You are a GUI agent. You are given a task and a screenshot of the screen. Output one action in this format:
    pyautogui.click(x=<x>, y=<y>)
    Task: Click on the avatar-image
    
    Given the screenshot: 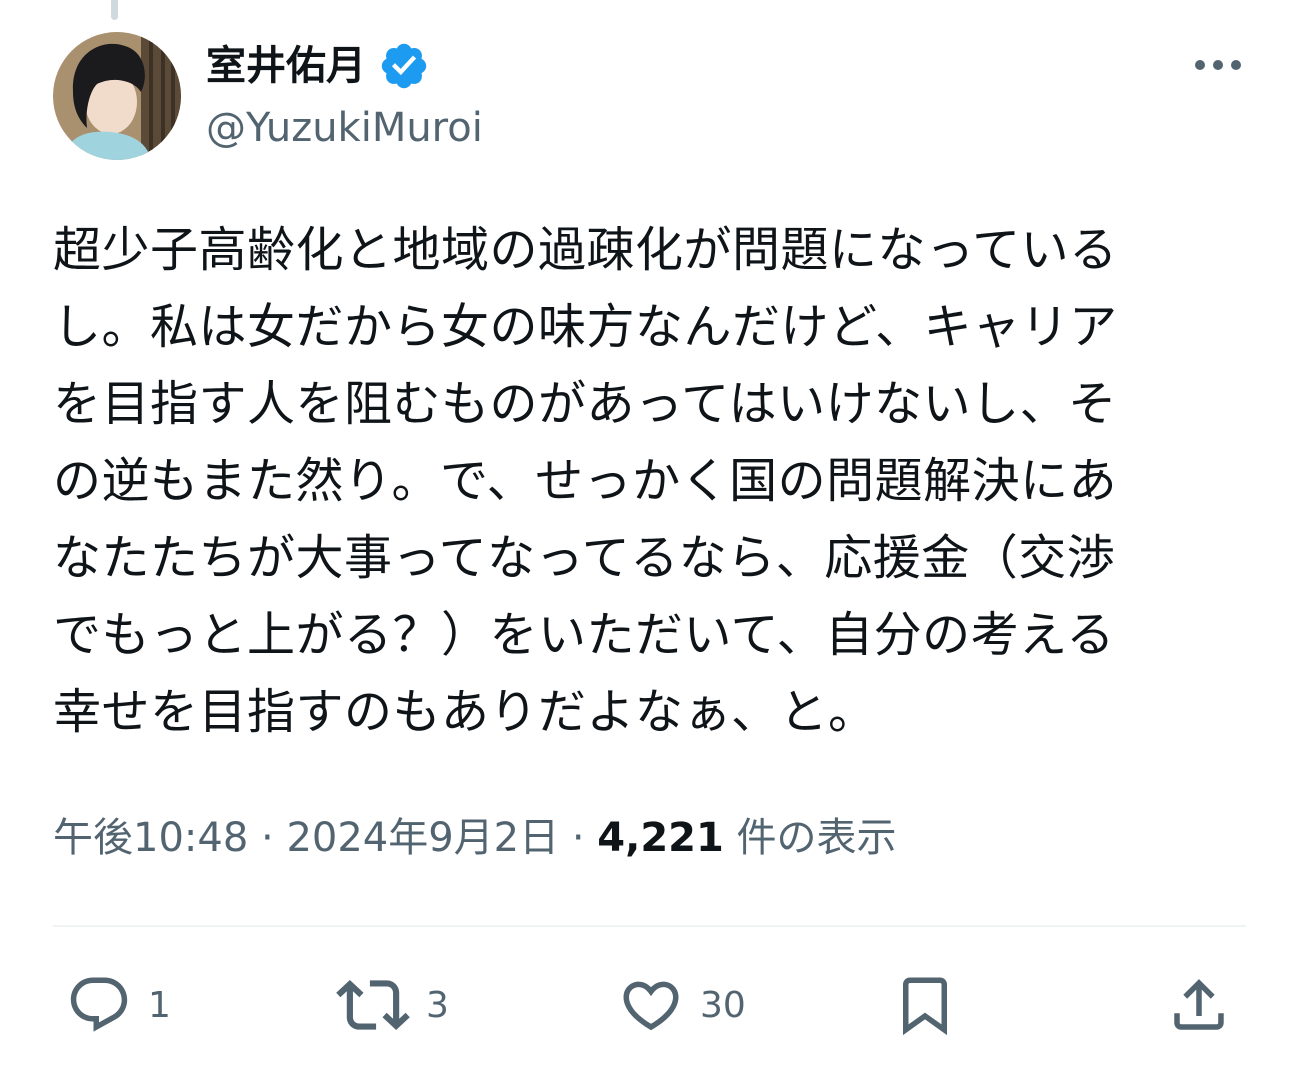 What is the action you would take?
    pyautogui.click(x=117, y=96)
    